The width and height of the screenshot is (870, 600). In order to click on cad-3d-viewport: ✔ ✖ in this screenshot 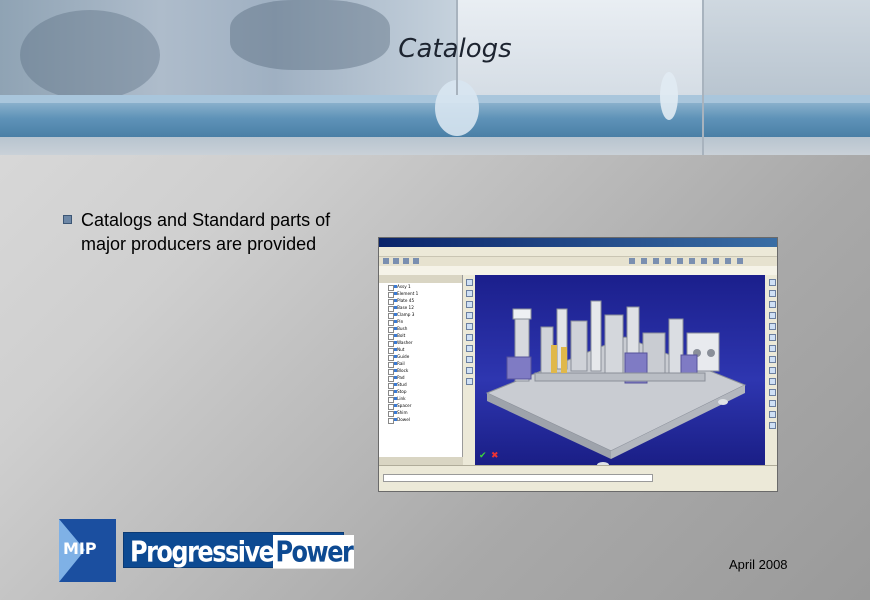, I will do `click(620, 371)`.